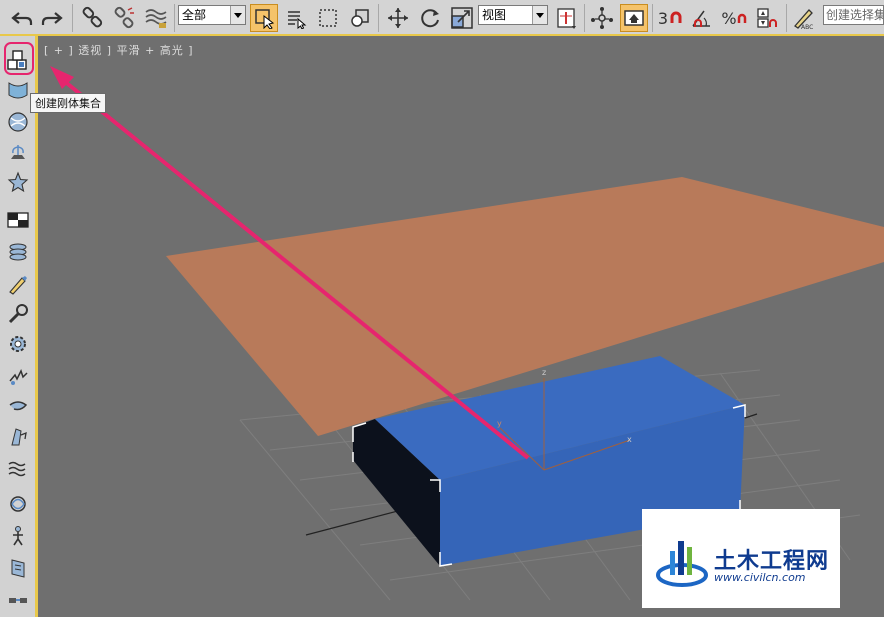 The width and height of the screenshot is (884, 617). I want to click on plane-icon, so click(18, 220).